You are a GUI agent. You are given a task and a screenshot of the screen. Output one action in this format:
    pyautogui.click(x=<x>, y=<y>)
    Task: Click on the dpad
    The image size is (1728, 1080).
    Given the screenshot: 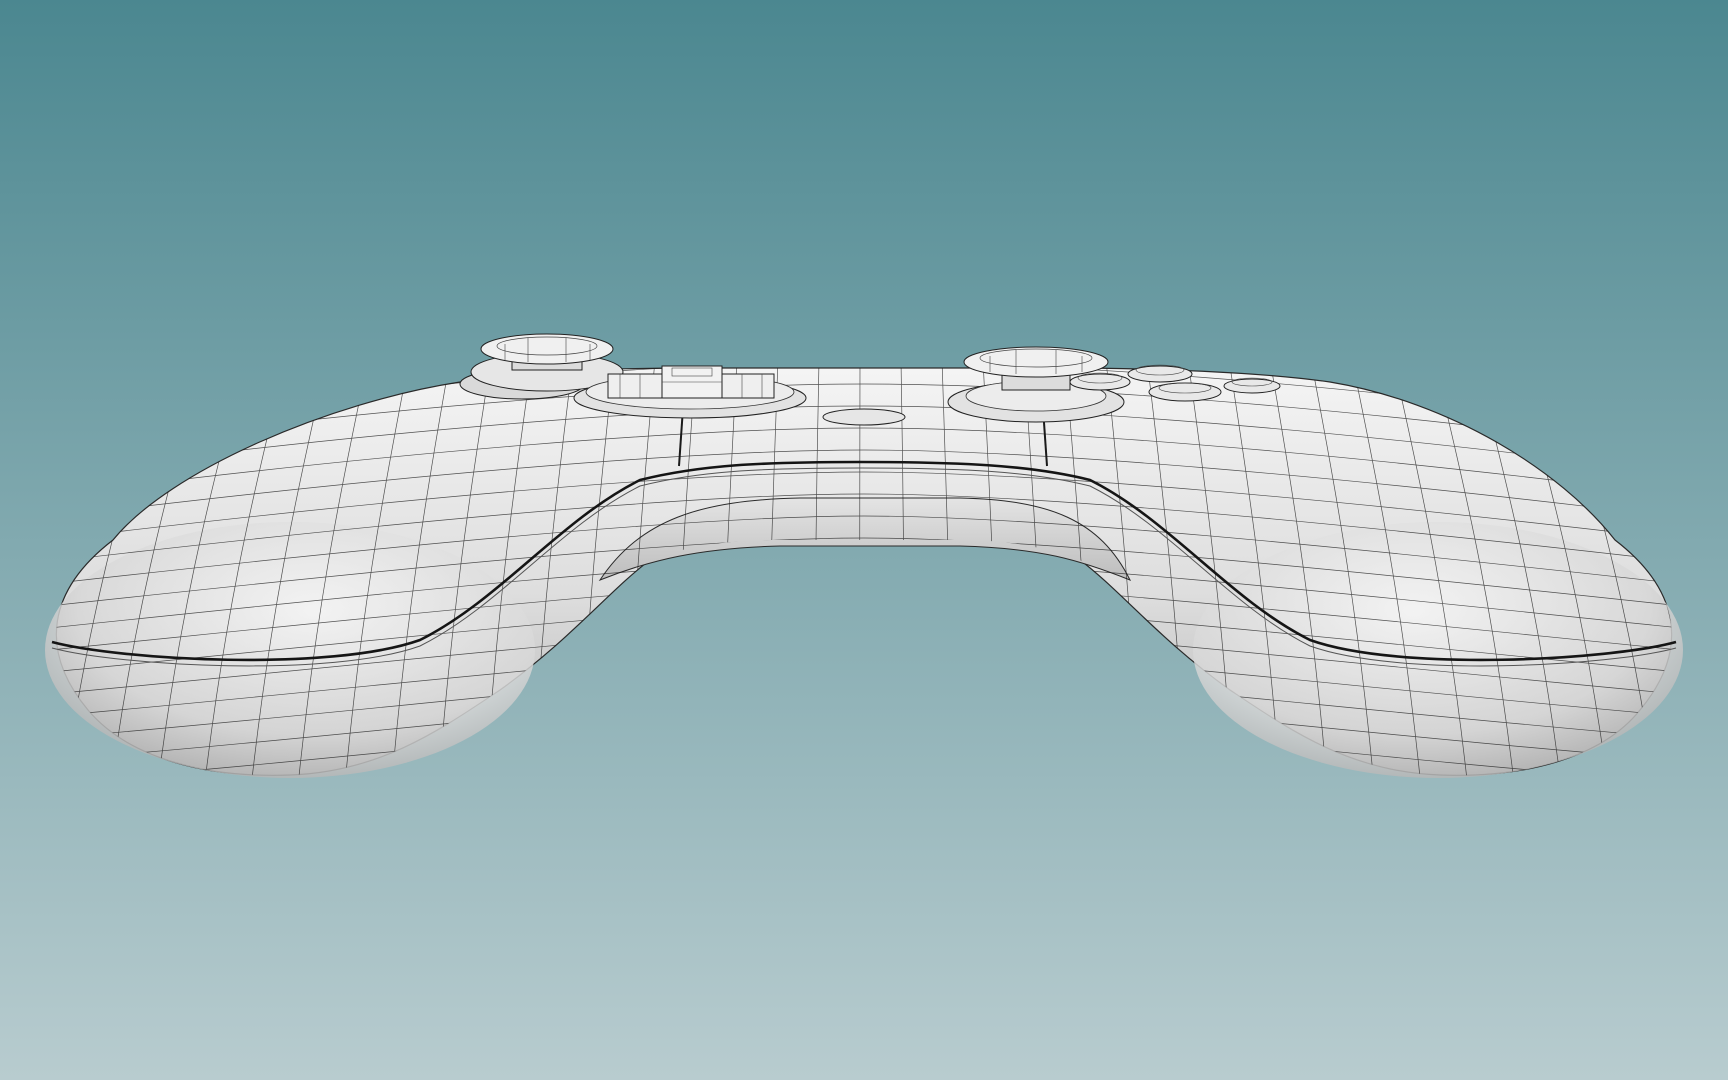 What is the action you would take?
    pyautogui.click(x=690, y=392)
    